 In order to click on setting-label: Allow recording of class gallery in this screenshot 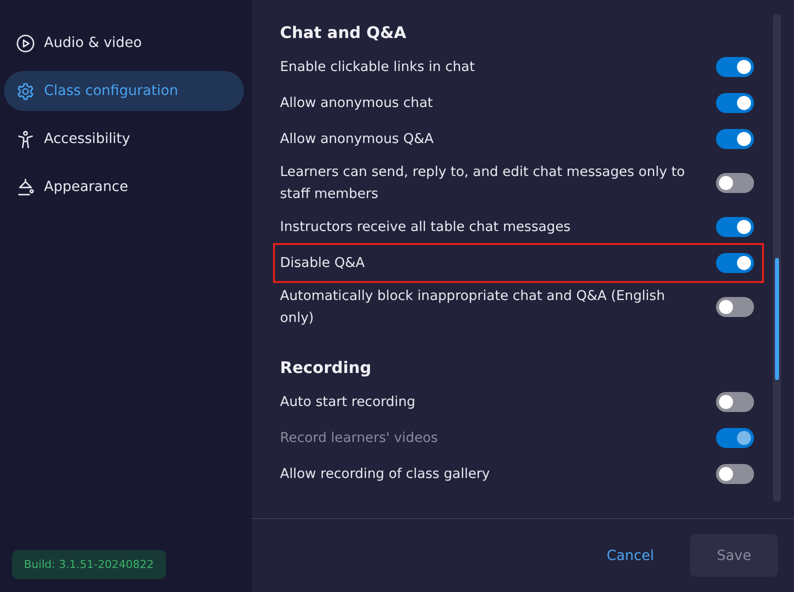, I will do `click(385, 474)`.